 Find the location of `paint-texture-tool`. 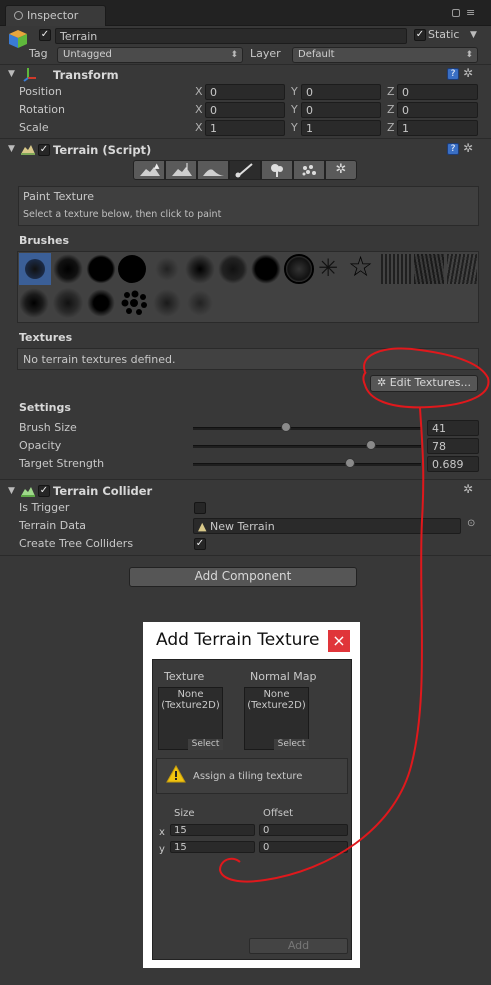

paint-texture-tool is located at coordinates (245, 170).